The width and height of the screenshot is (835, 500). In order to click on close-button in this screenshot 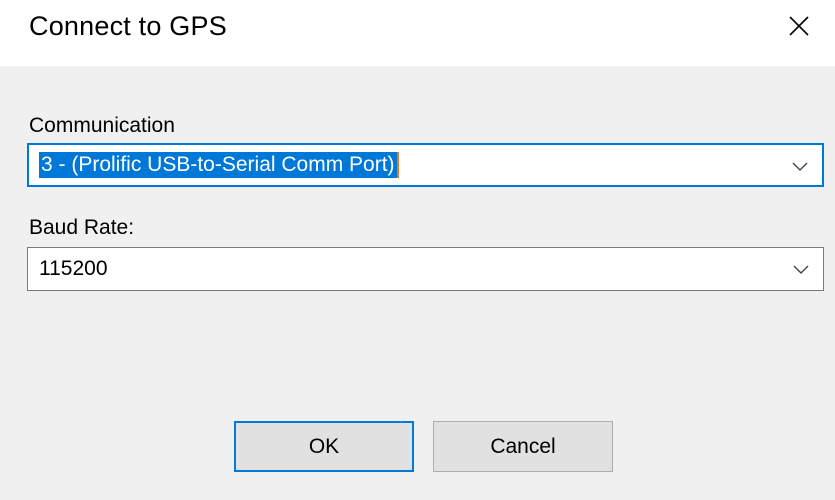, I will do `click(799, 26)`.